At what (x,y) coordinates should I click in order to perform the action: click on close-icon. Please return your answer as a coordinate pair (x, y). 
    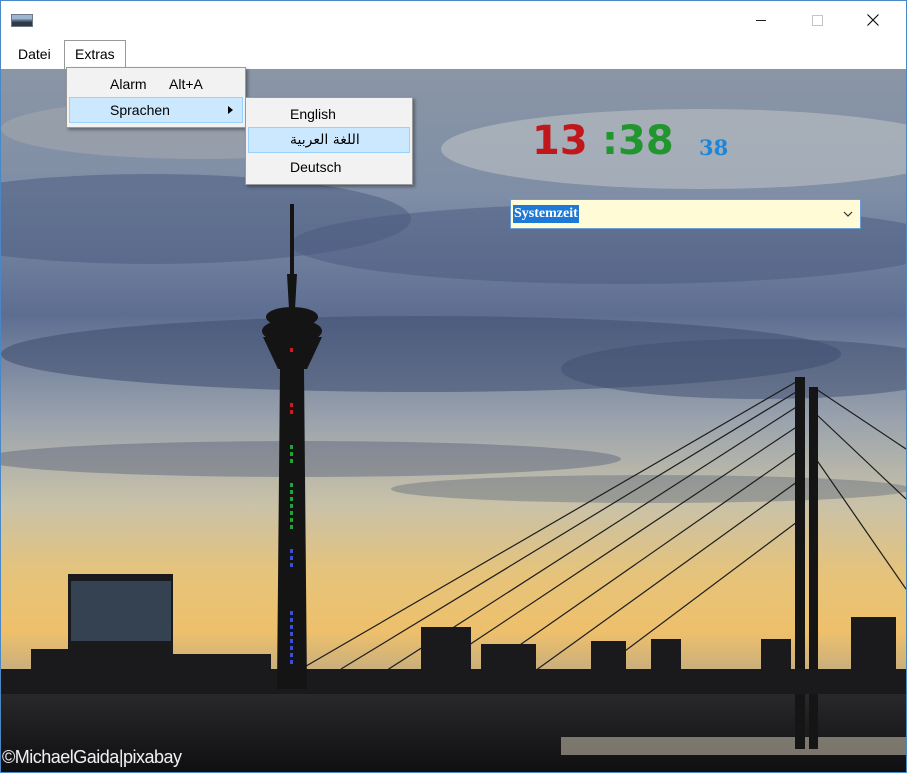
    Looking at the image, I should click on (873, 20).